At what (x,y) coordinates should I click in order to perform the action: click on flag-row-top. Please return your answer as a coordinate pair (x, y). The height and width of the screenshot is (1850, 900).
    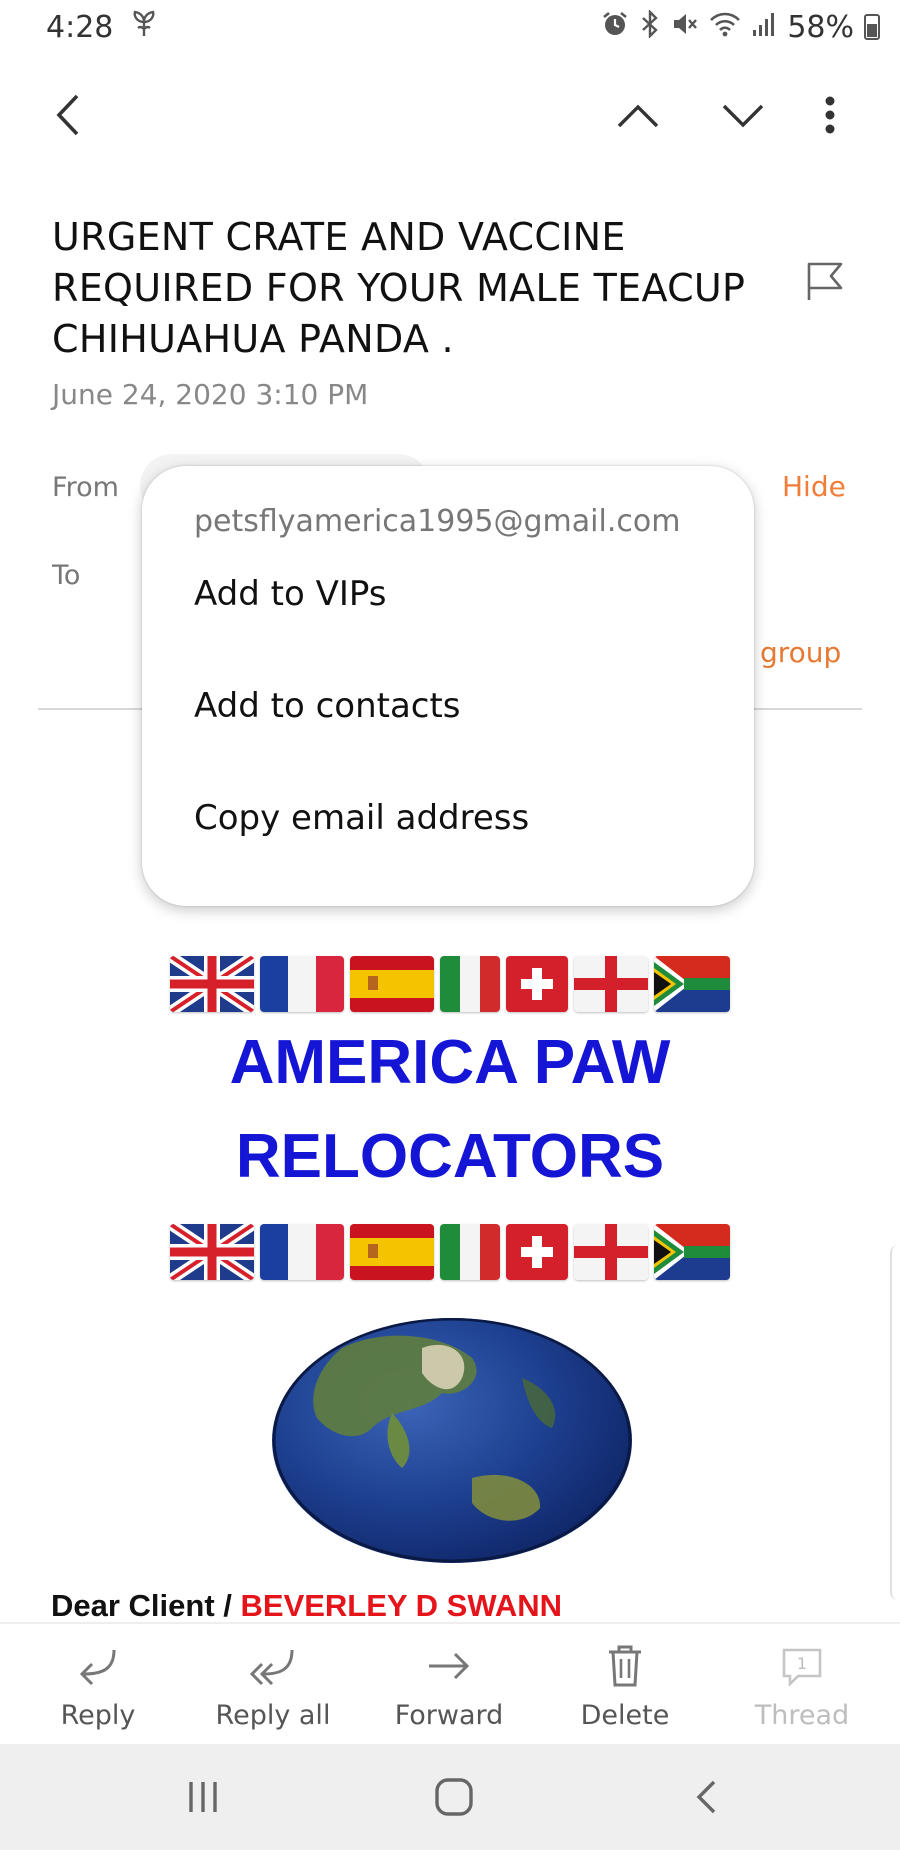
    Looking at the image, I should click on (450, 984).